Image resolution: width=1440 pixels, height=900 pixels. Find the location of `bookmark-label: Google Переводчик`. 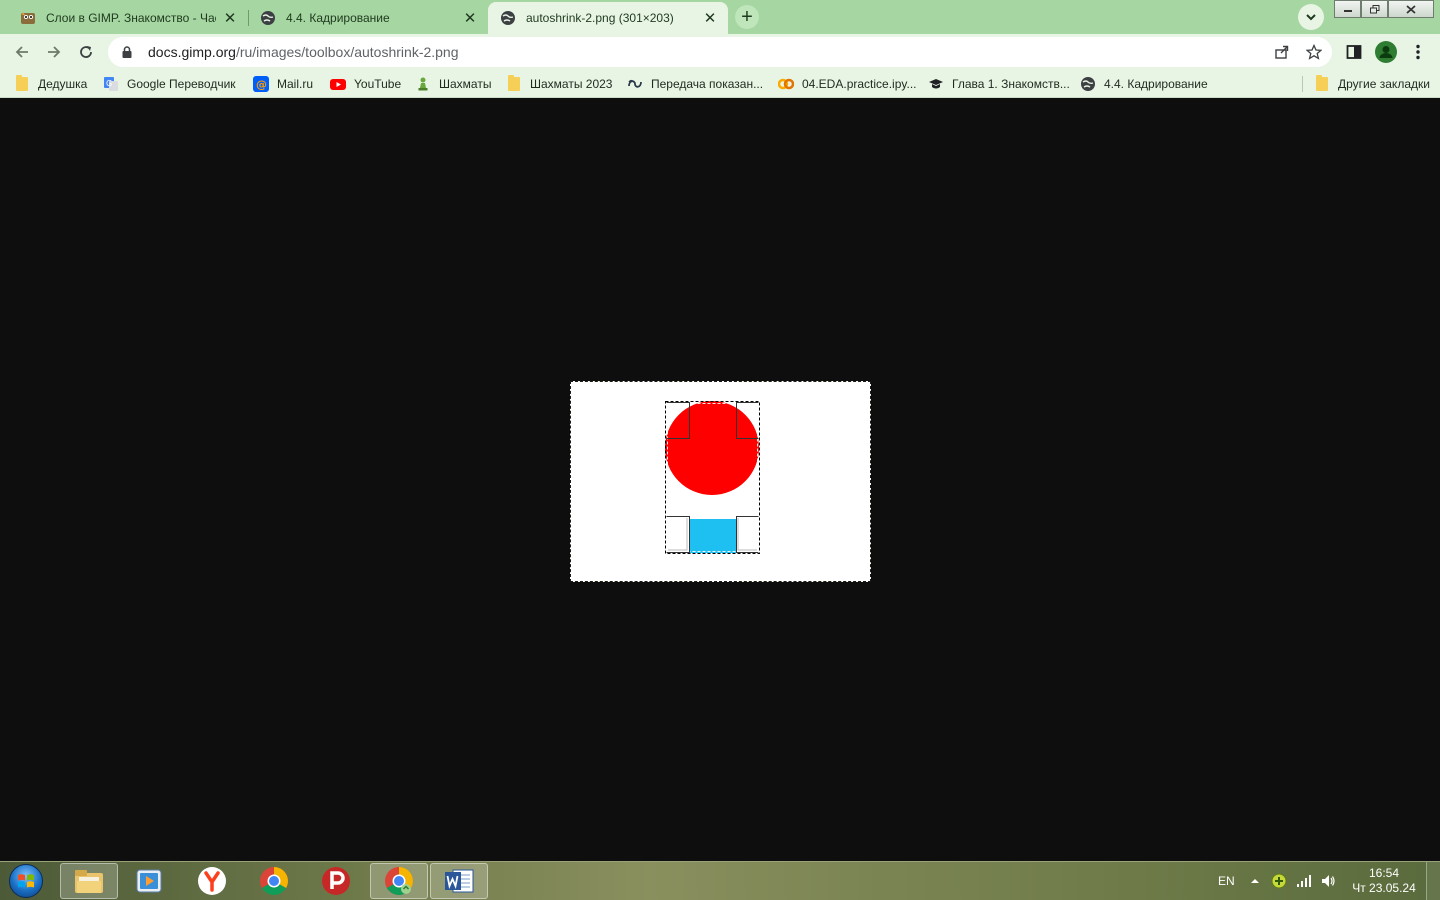

bookmark-label: Google Переводчик is located at coordinates (181, 84).